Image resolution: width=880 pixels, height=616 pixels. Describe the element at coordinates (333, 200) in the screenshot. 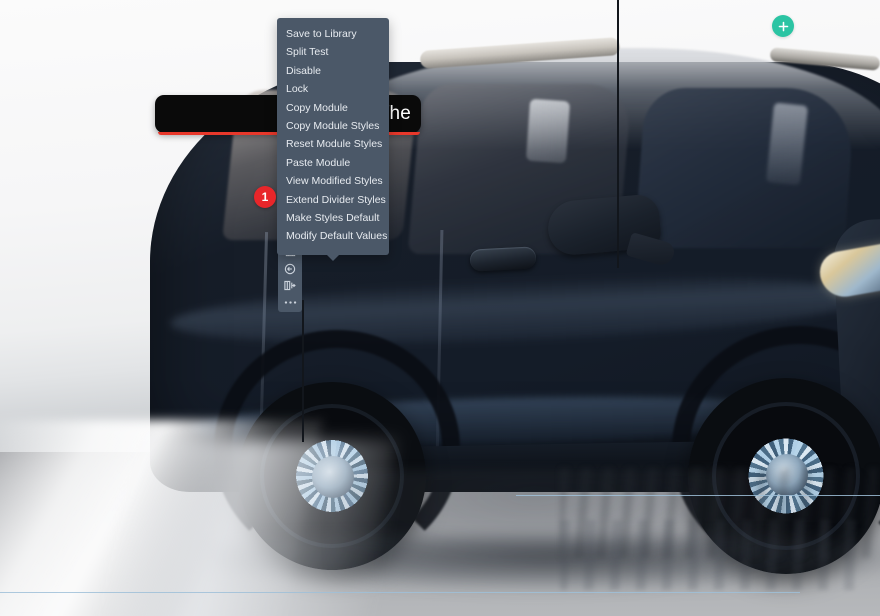

I see `menu-item-extend-divider-styles: Extend Divider Styles` at that location.